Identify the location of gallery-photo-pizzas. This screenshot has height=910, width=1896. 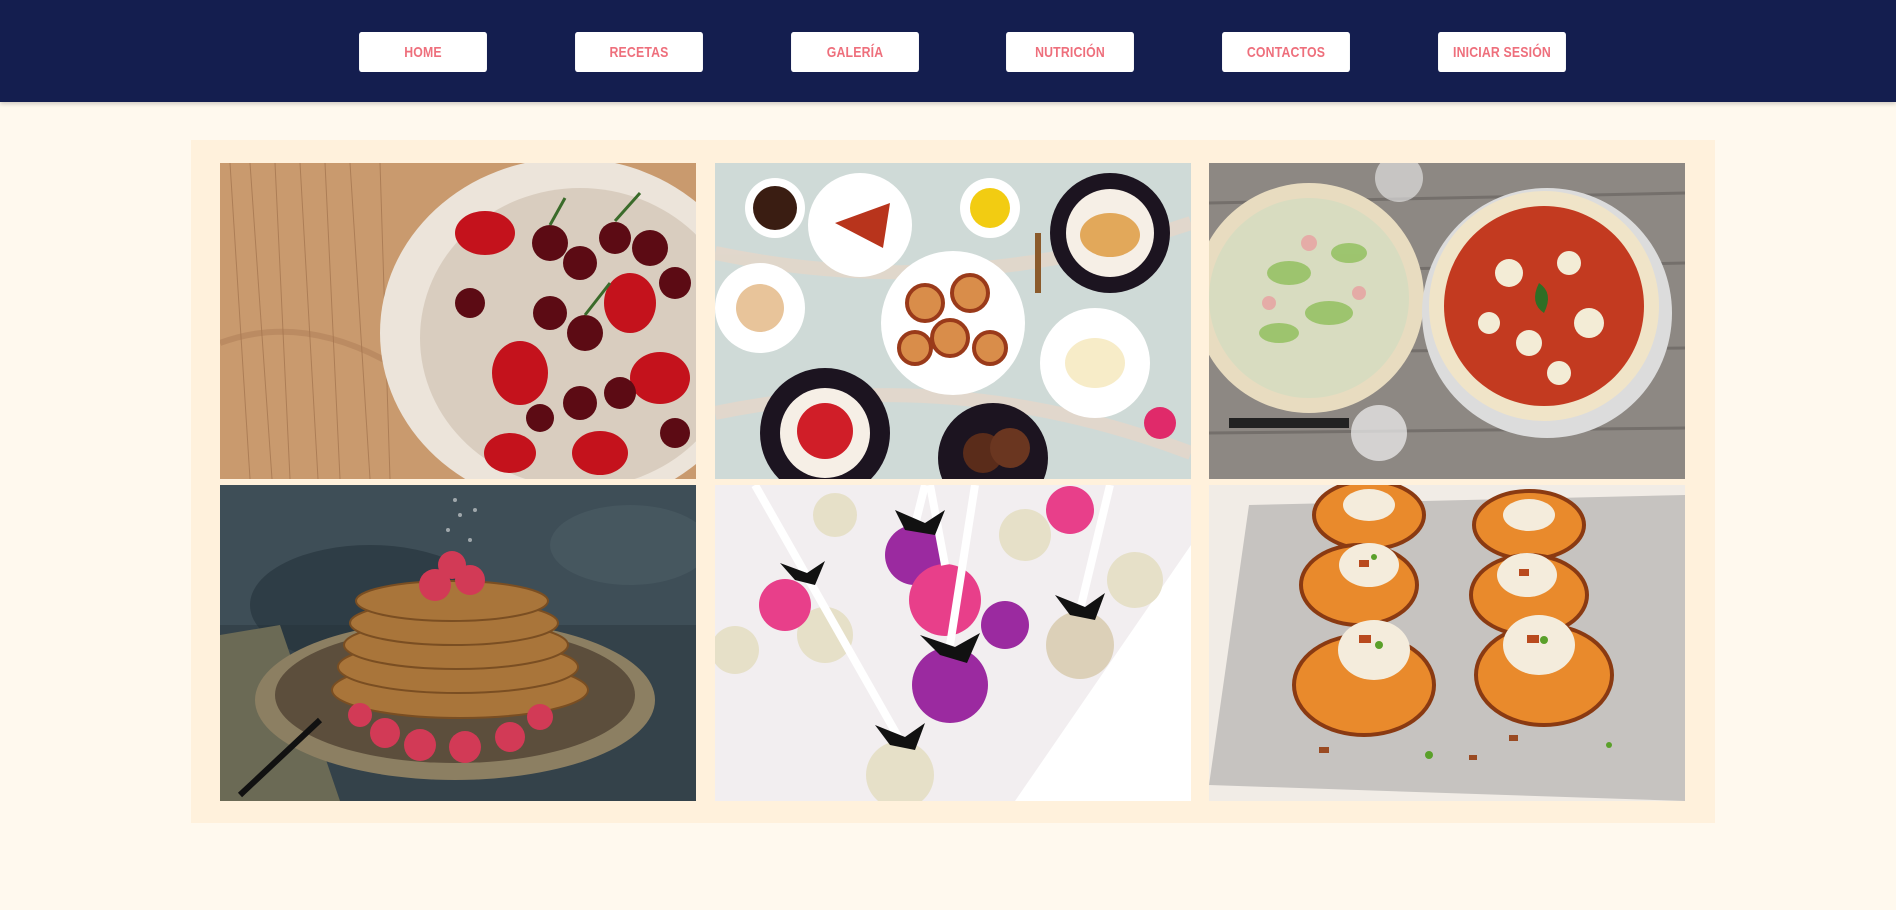
(1447, 321).